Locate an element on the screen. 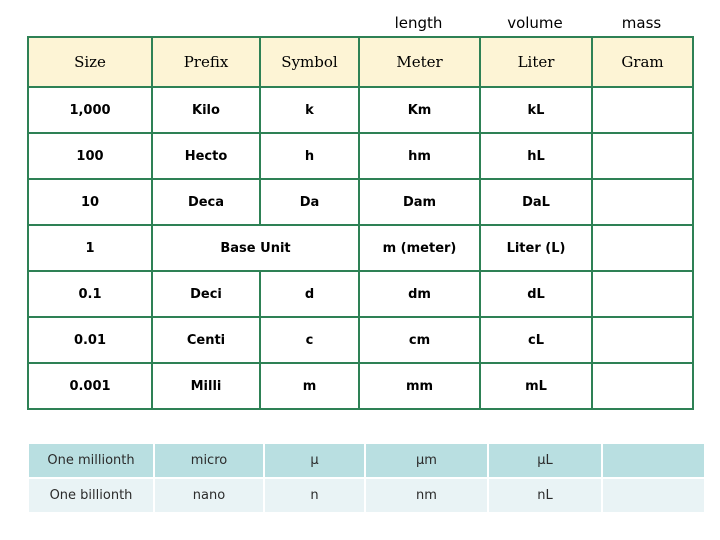 The image size is (720, 540). group-label-spacer-size is located at coordinates (89, 24).